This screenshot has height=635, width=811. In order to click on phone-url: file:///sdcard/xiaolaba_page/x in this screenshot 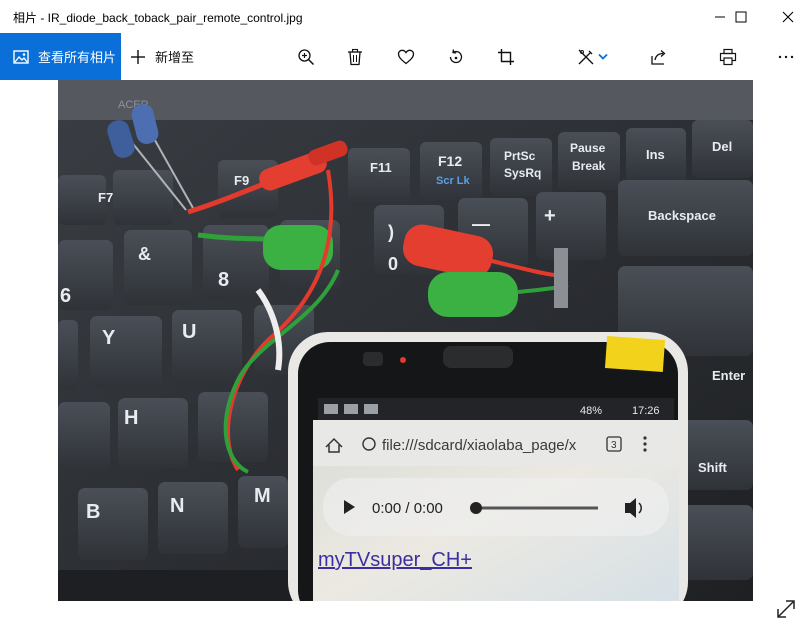, I will do `click(479, 445)`.